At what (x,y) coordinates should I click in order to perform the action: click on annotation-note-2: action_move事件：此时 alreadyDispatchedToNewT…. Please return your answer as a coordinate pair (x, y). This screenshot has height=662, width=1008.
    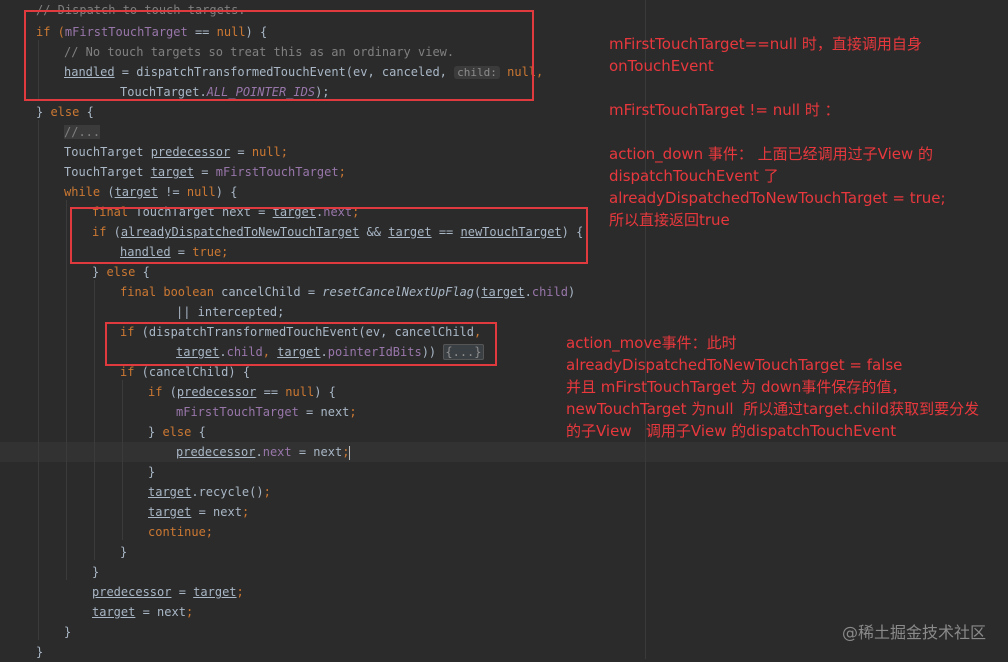
    Looking at the image, I should click on (773, 387).